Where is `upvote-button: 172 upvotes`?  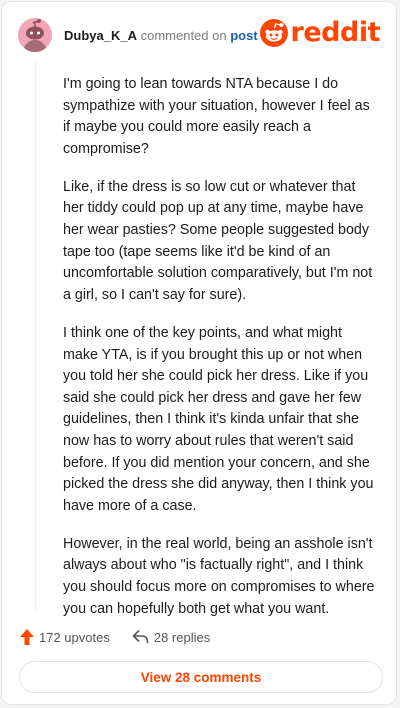
upvote-button: 172 upvotes is located at coordinates (65, 637).